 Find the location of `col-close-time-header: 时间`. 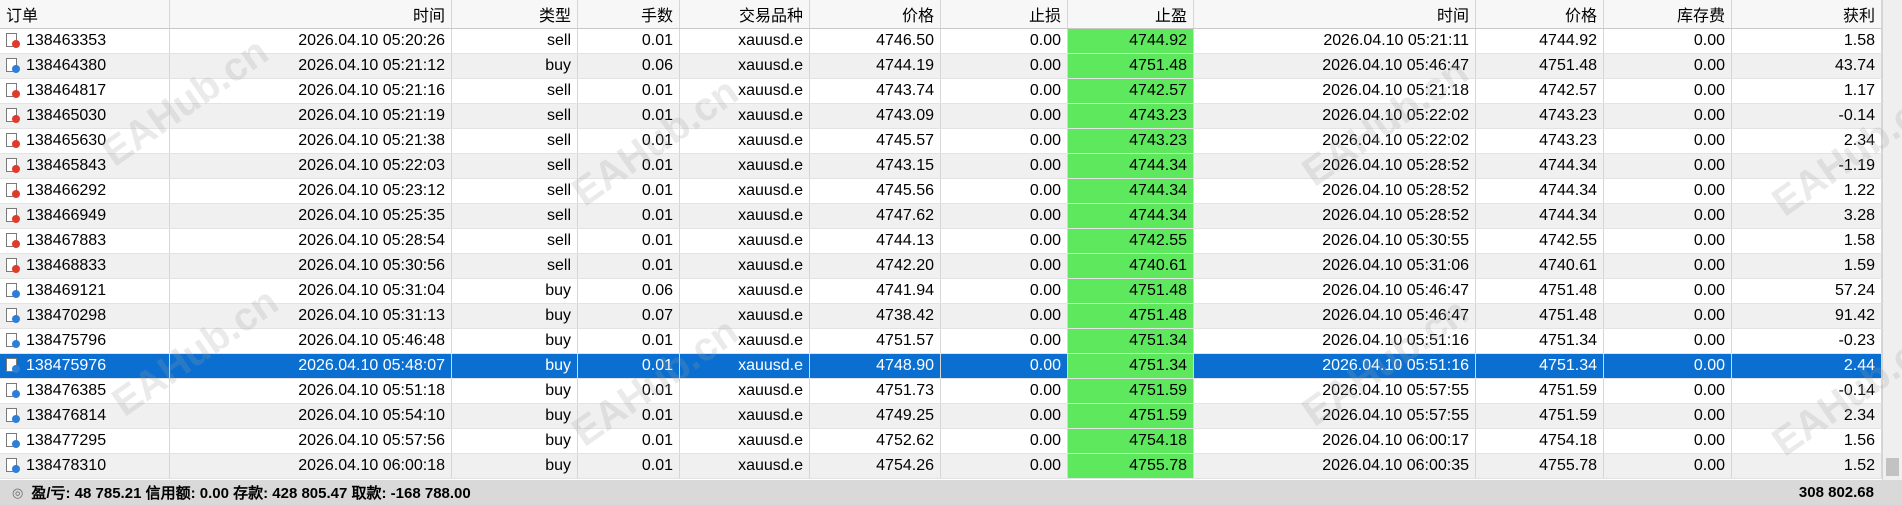

col-close-time-header: 时间 is located at coordinates (1335, 14).